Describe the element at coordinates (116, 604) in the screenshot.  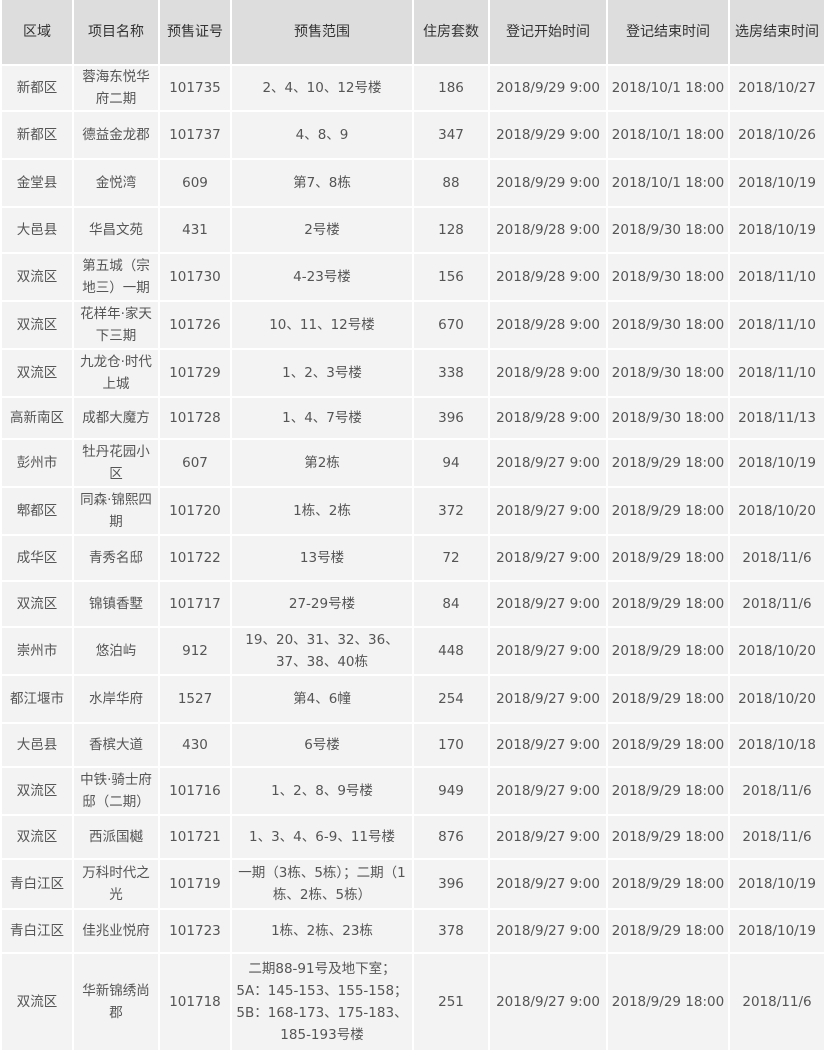
I see `cell-project: 锦镇香墅` at that location.